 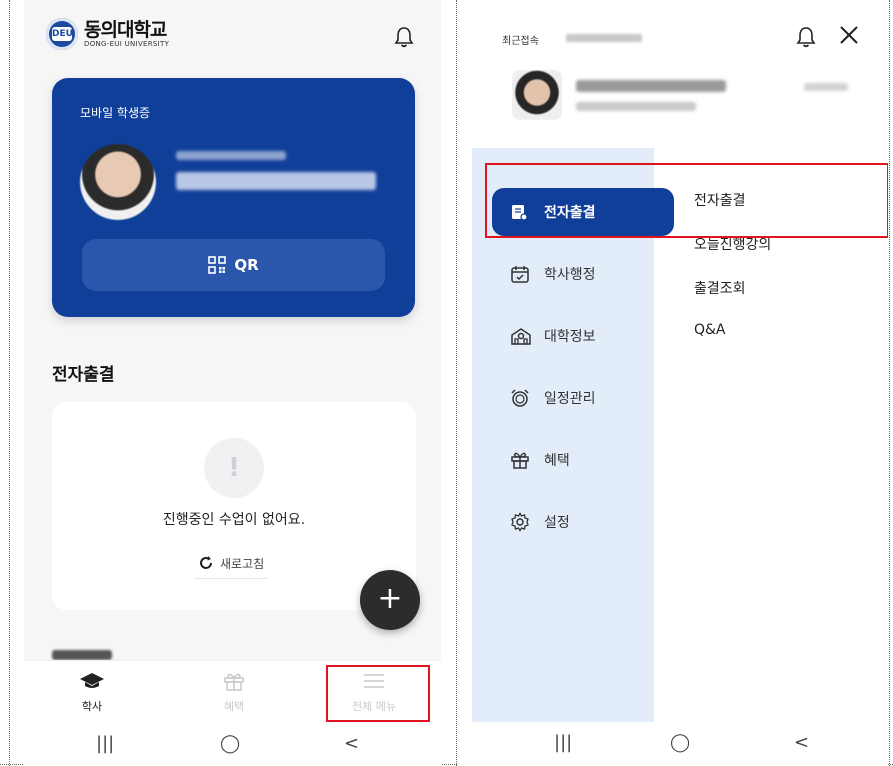 What do you see at coordinates (557, 461) in the screenshot?
I see `menu-item-benefit-label: 혜택` at bounding box center [557, 461].